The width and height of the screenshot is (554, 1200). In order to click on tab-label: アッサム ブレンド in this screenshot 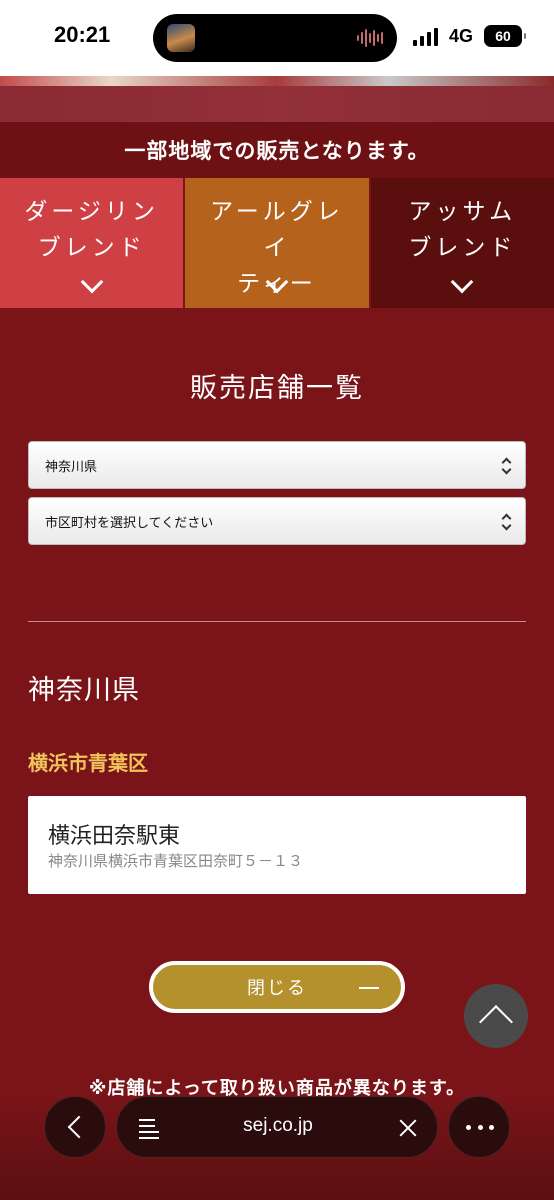, I will do `click(462, 230)`.